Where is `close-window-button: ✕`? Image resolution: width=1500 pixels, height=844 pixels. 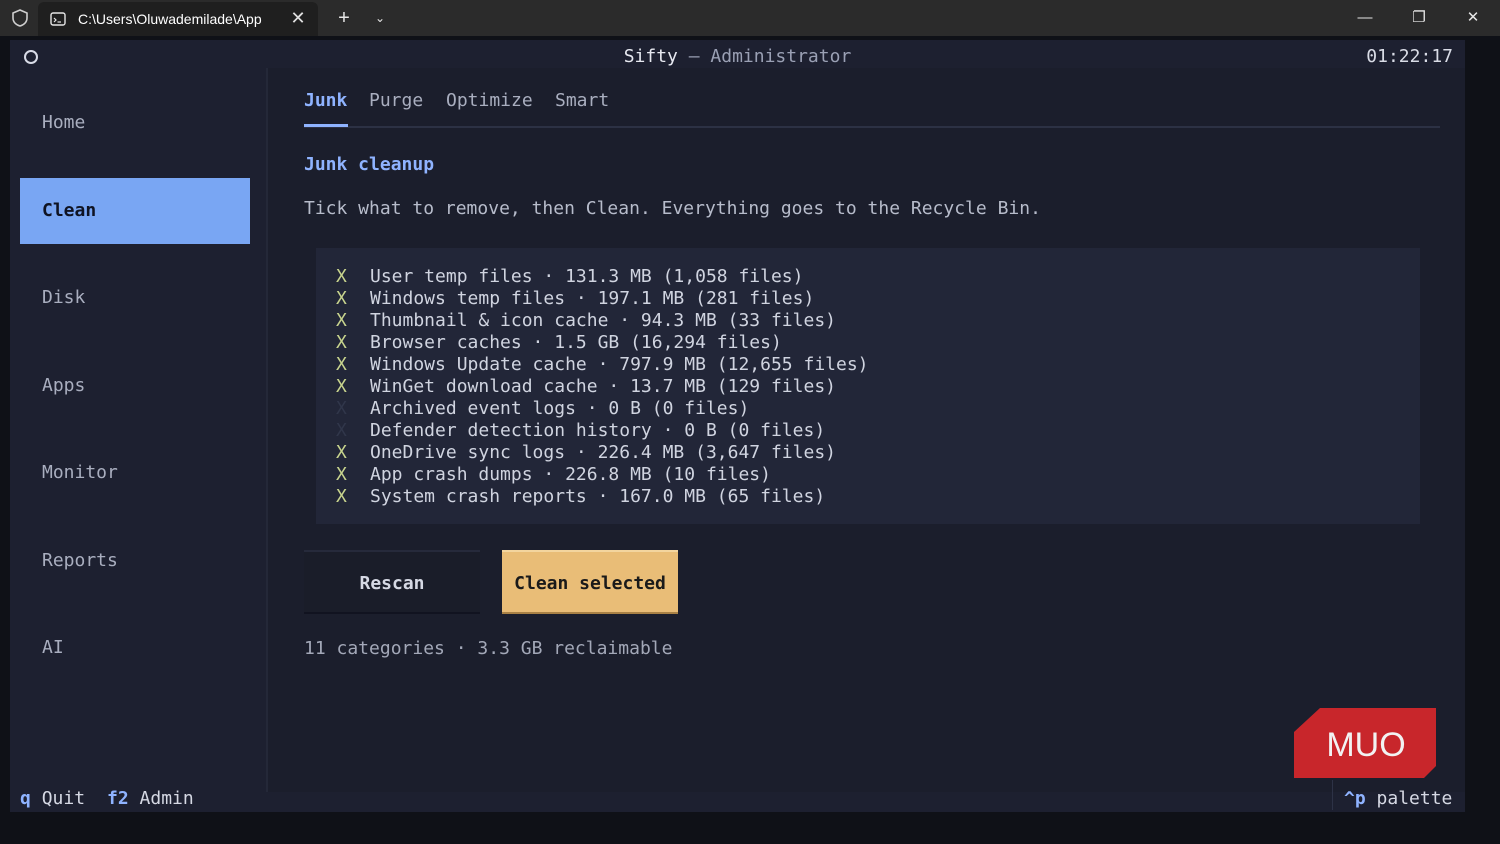
close-window-button: ✕ is located at coordinates (1473, 18).